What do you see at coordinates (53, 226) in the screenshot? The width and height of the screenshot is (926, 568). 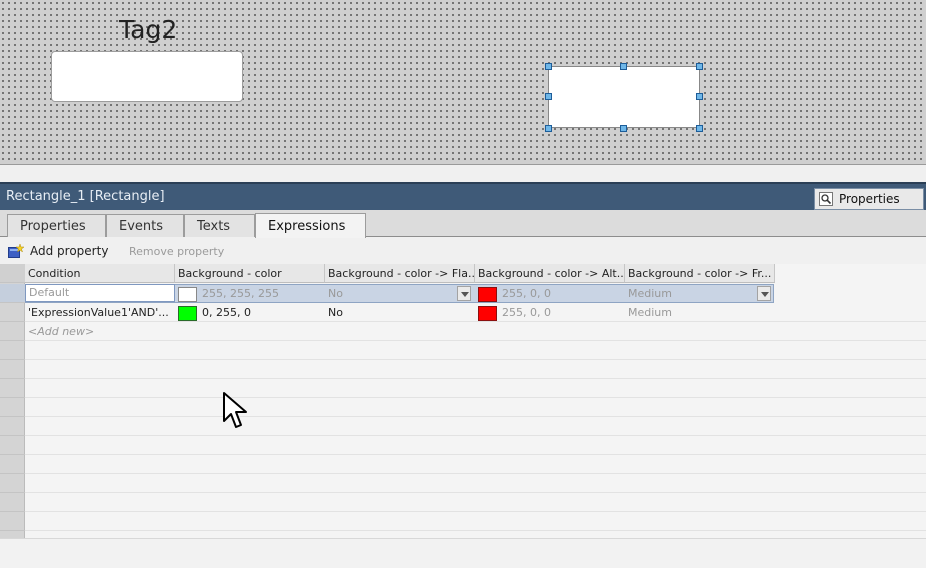 I see `tab-properties-label: Properties` at bounding box center [53, 226].